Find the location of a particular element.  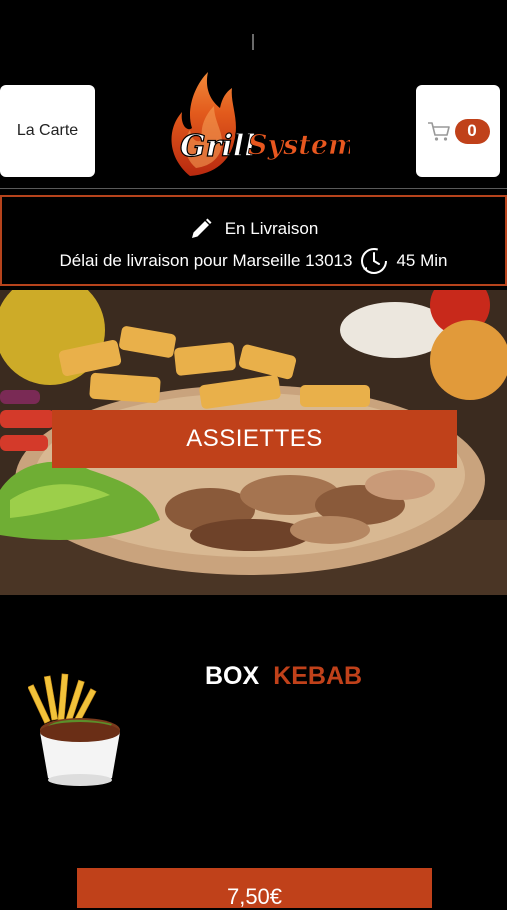

product-name-part2: KEBAB is located at coordinates (318, 676).